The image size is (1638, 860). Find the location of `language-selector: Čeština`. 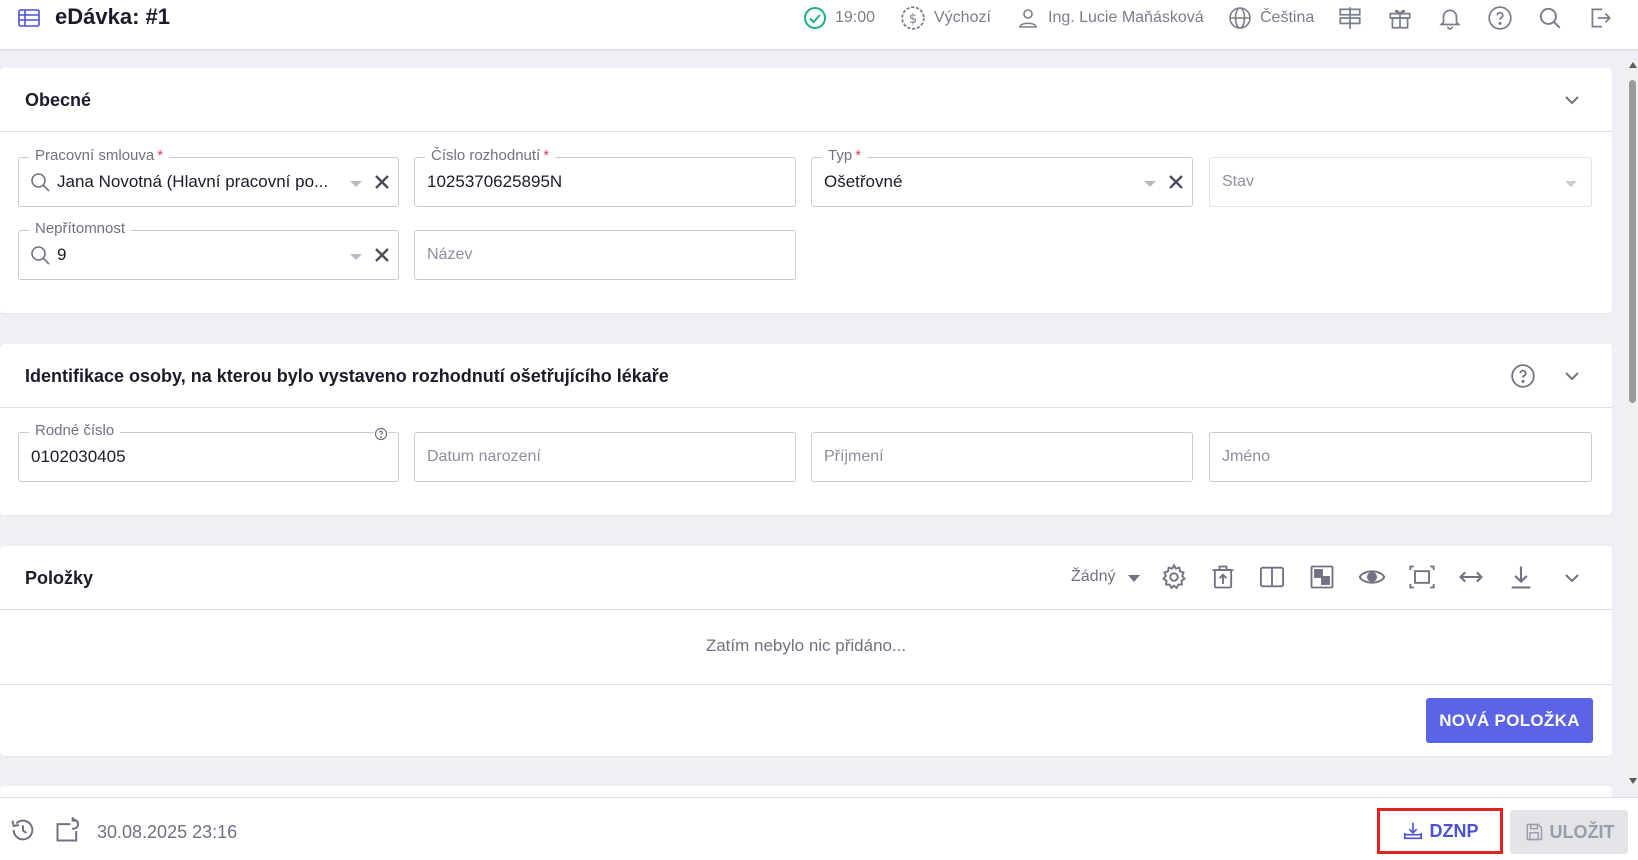

language-selector: Čeština is located at coordinates (1271, 18).